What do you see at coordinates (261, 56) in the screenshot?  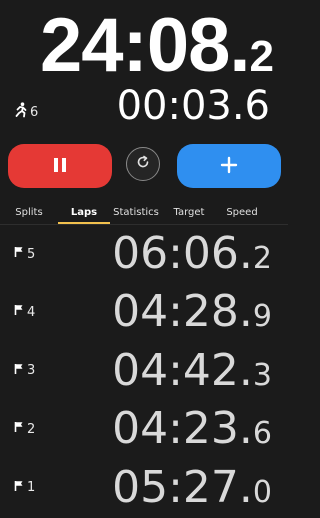 I see `total-time-tenths: 2` at bounding box center [261, 56].